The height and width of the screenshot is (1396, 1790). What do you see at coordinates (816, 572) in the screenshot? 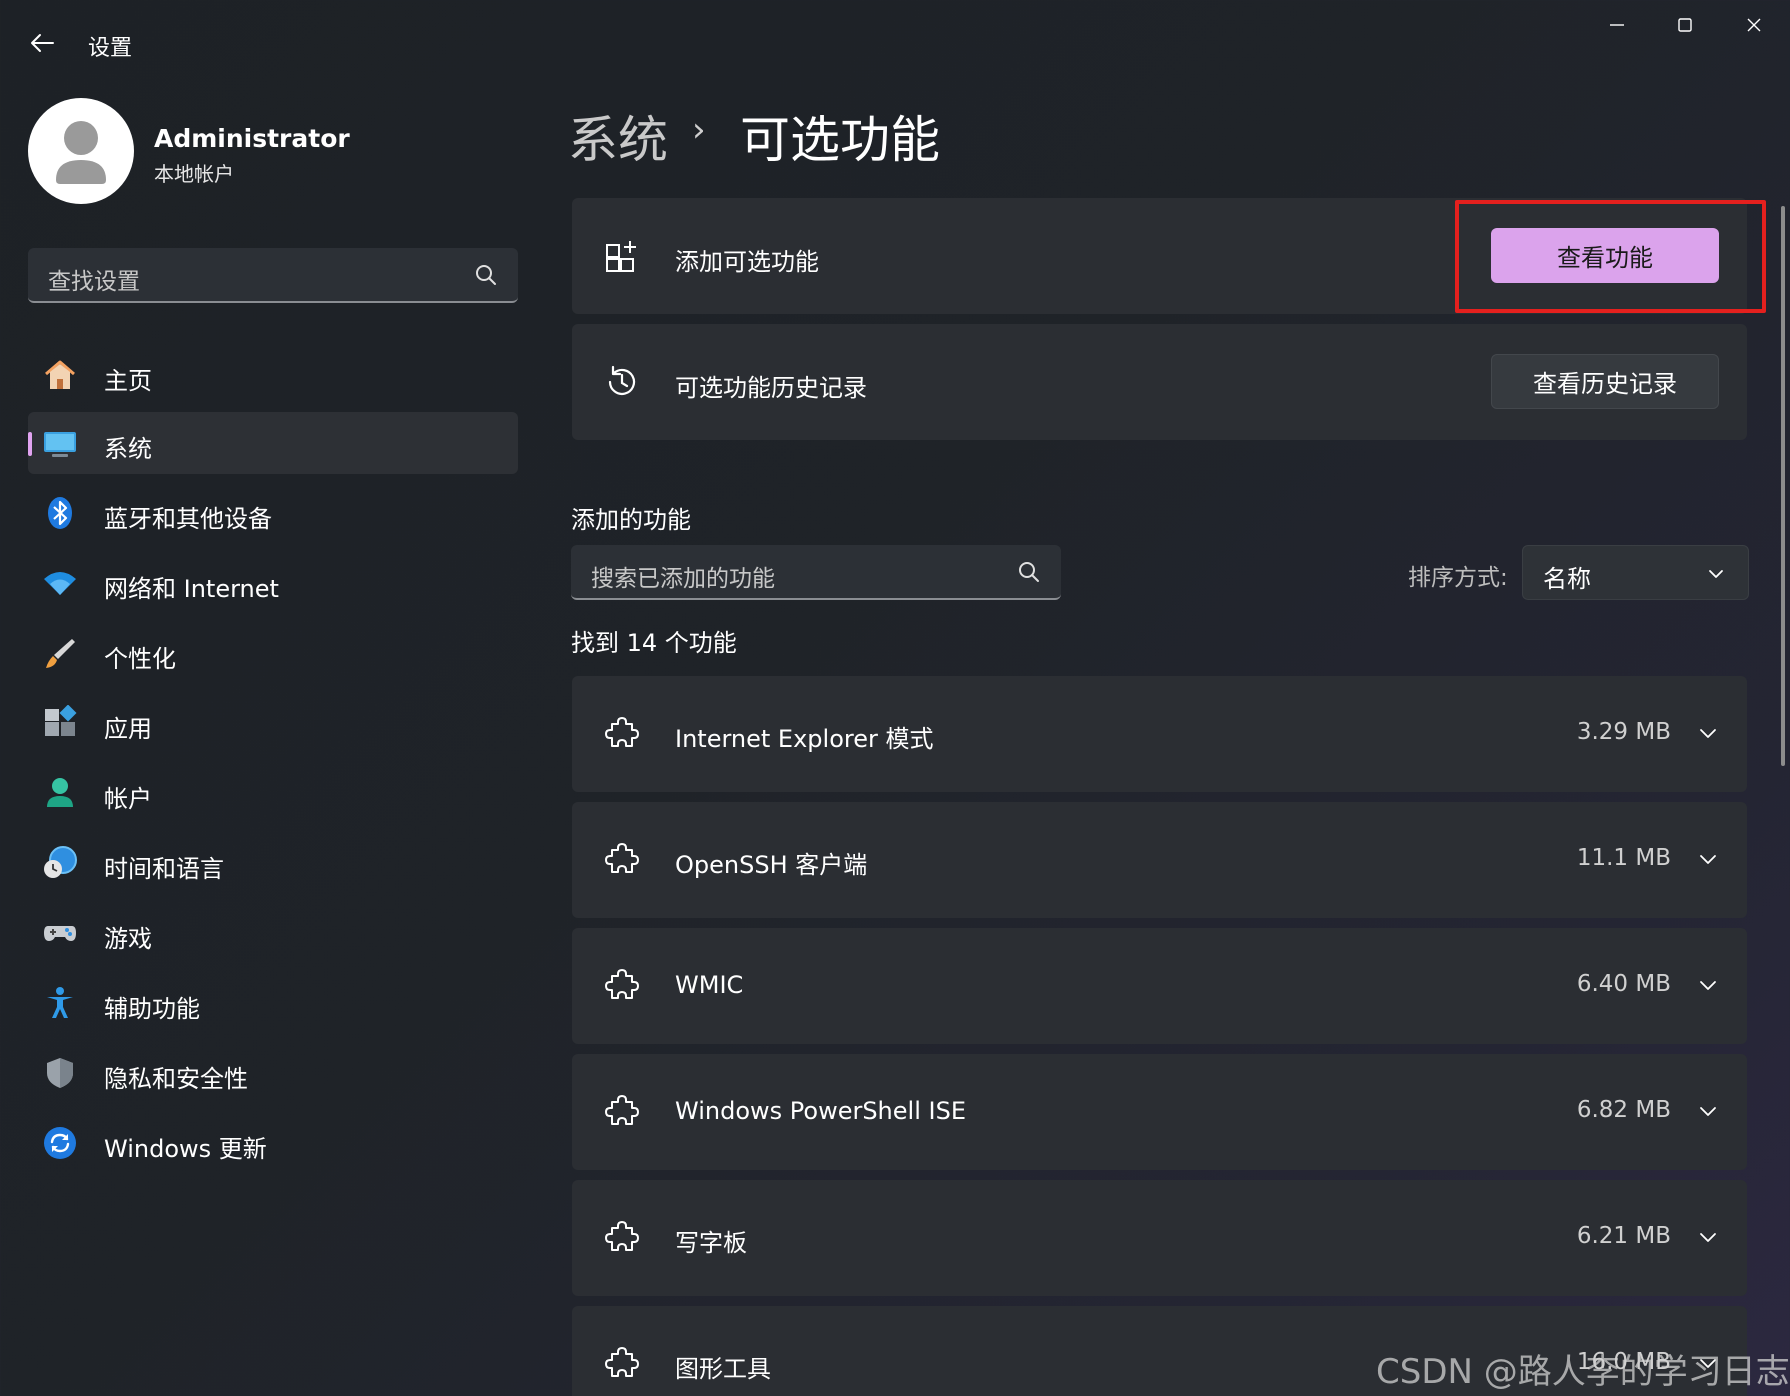
I see `feature-search-input: 搜索已添加的功能` at bounding box center [816, 572].